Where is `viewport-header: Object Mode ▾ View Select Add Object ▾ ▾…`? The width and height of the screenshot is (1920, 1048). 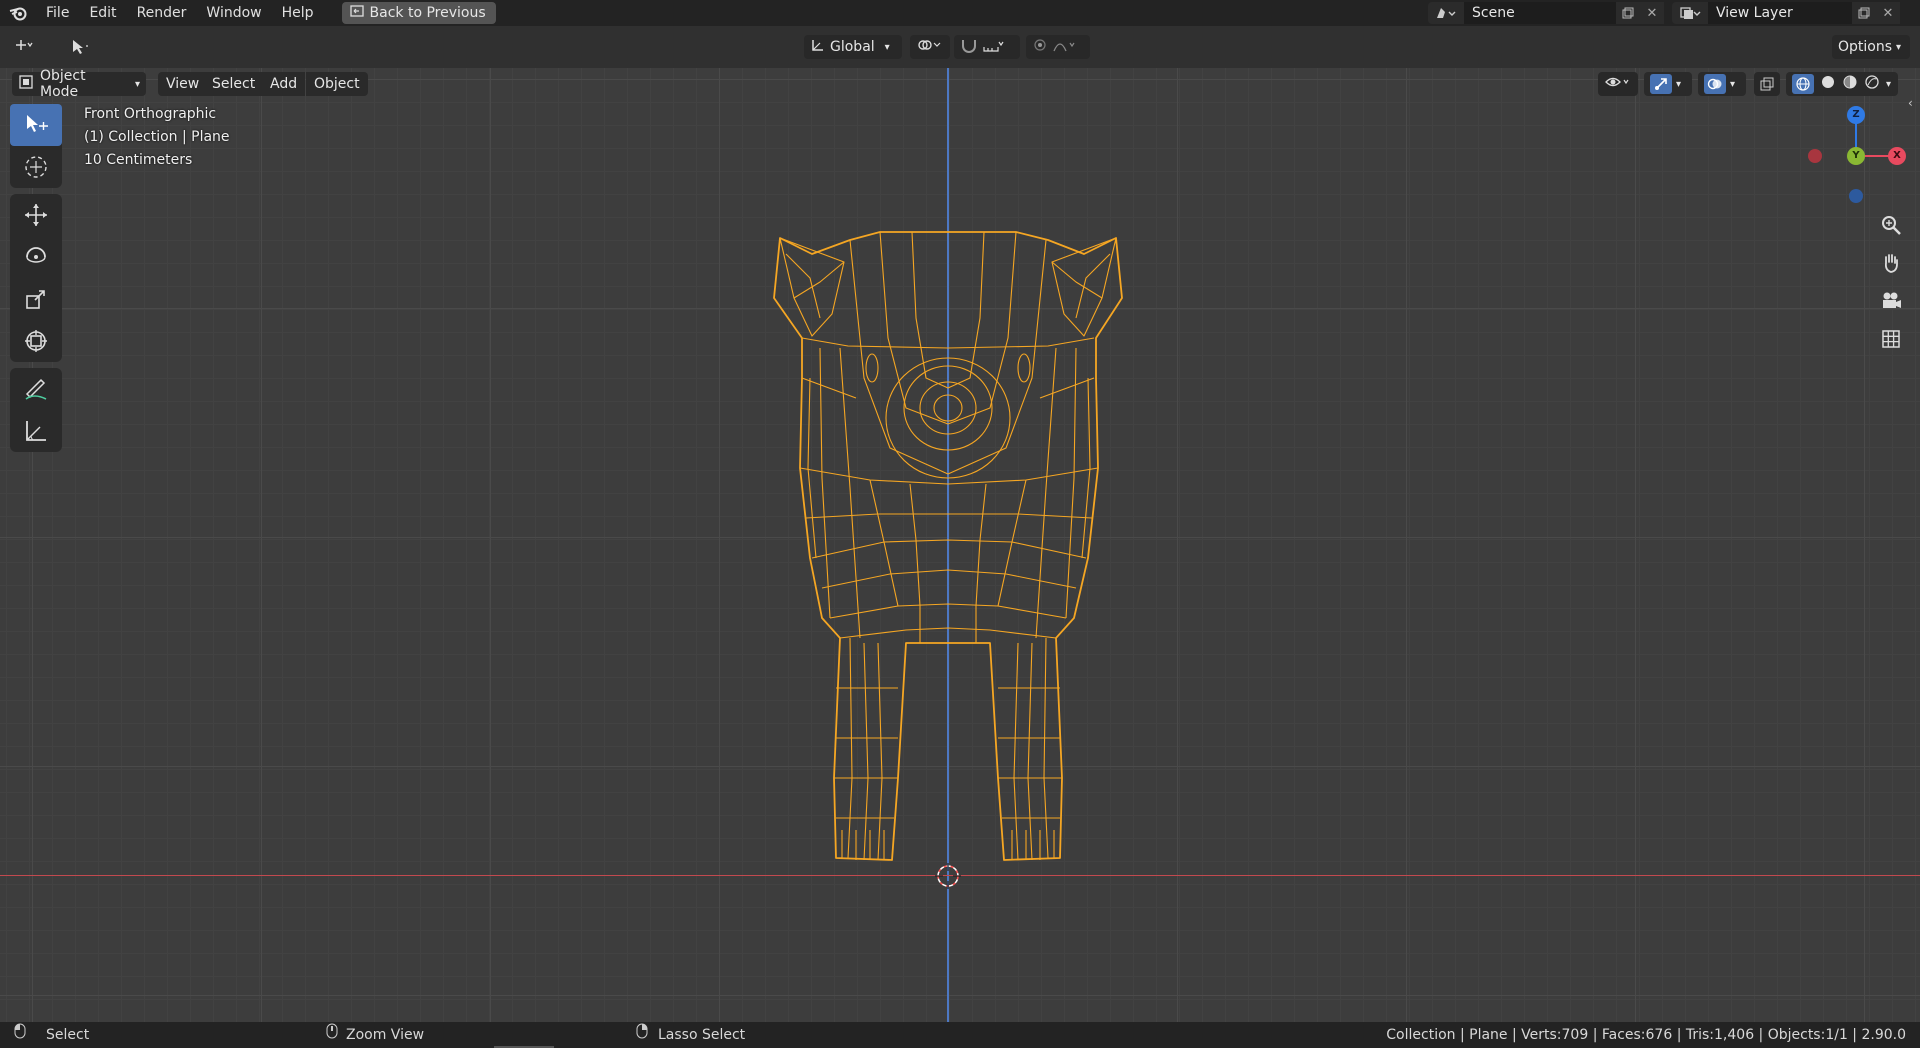
viewport-header: Object Mode ▾ View Select Add Object ▾ ▾… is located at coordinates (960, 89).